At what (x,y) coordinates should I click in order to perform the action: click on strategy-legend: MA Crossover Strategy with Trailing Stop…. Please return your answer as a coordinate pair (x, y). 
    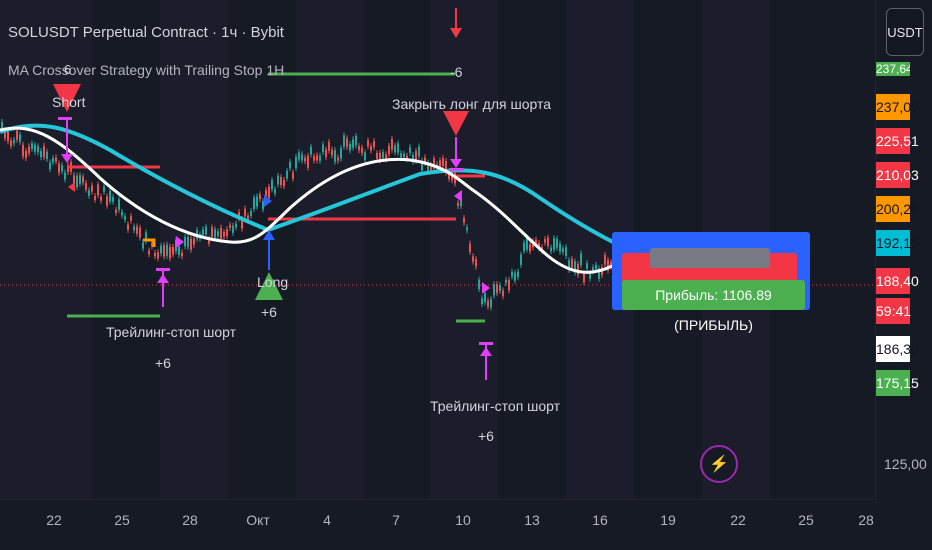
    Looking at the image, I should click on (146, 70).